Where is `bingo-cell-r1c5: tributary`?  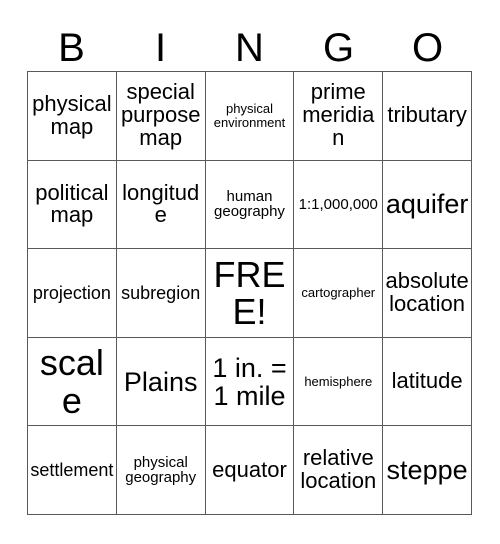 bingo-cell-r1c5: tributary is located at coordinates (427, 116).